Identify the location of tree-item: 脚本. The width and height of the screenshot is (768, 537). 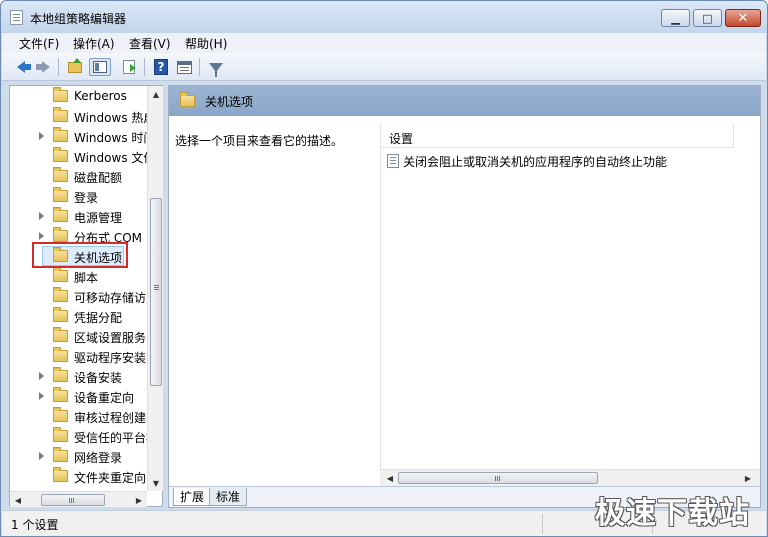
(78, 276).